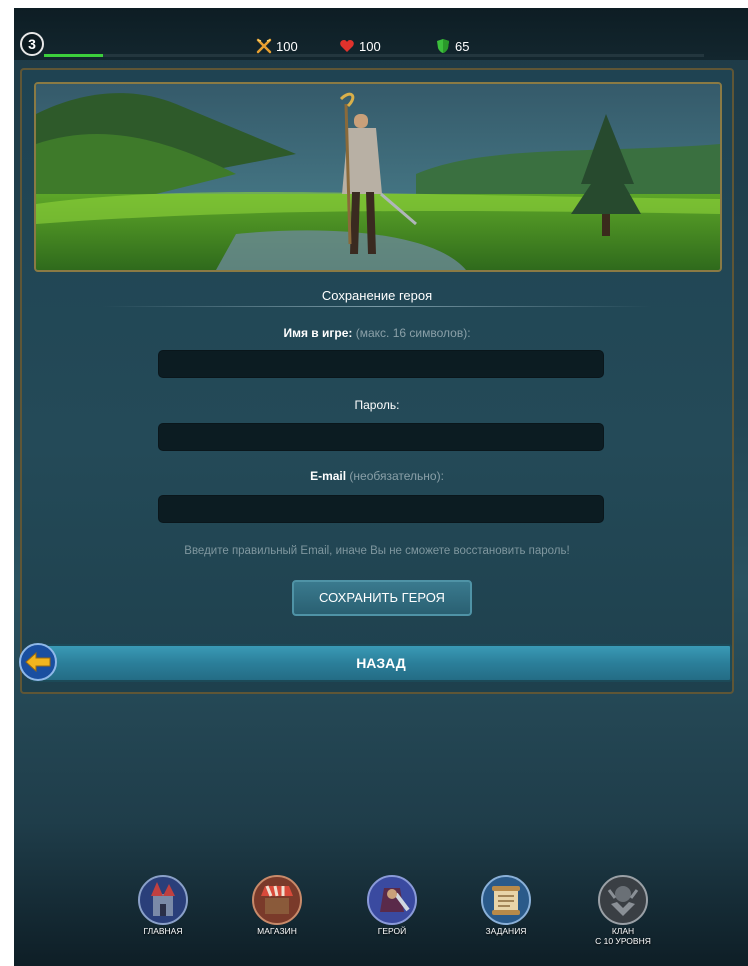 The width and height of the screenshot is (748, 966). What do you see at coordinates (264, 46) in the screenshot?
I see `crossed-swords-icon` at bounding box center [264, 46].